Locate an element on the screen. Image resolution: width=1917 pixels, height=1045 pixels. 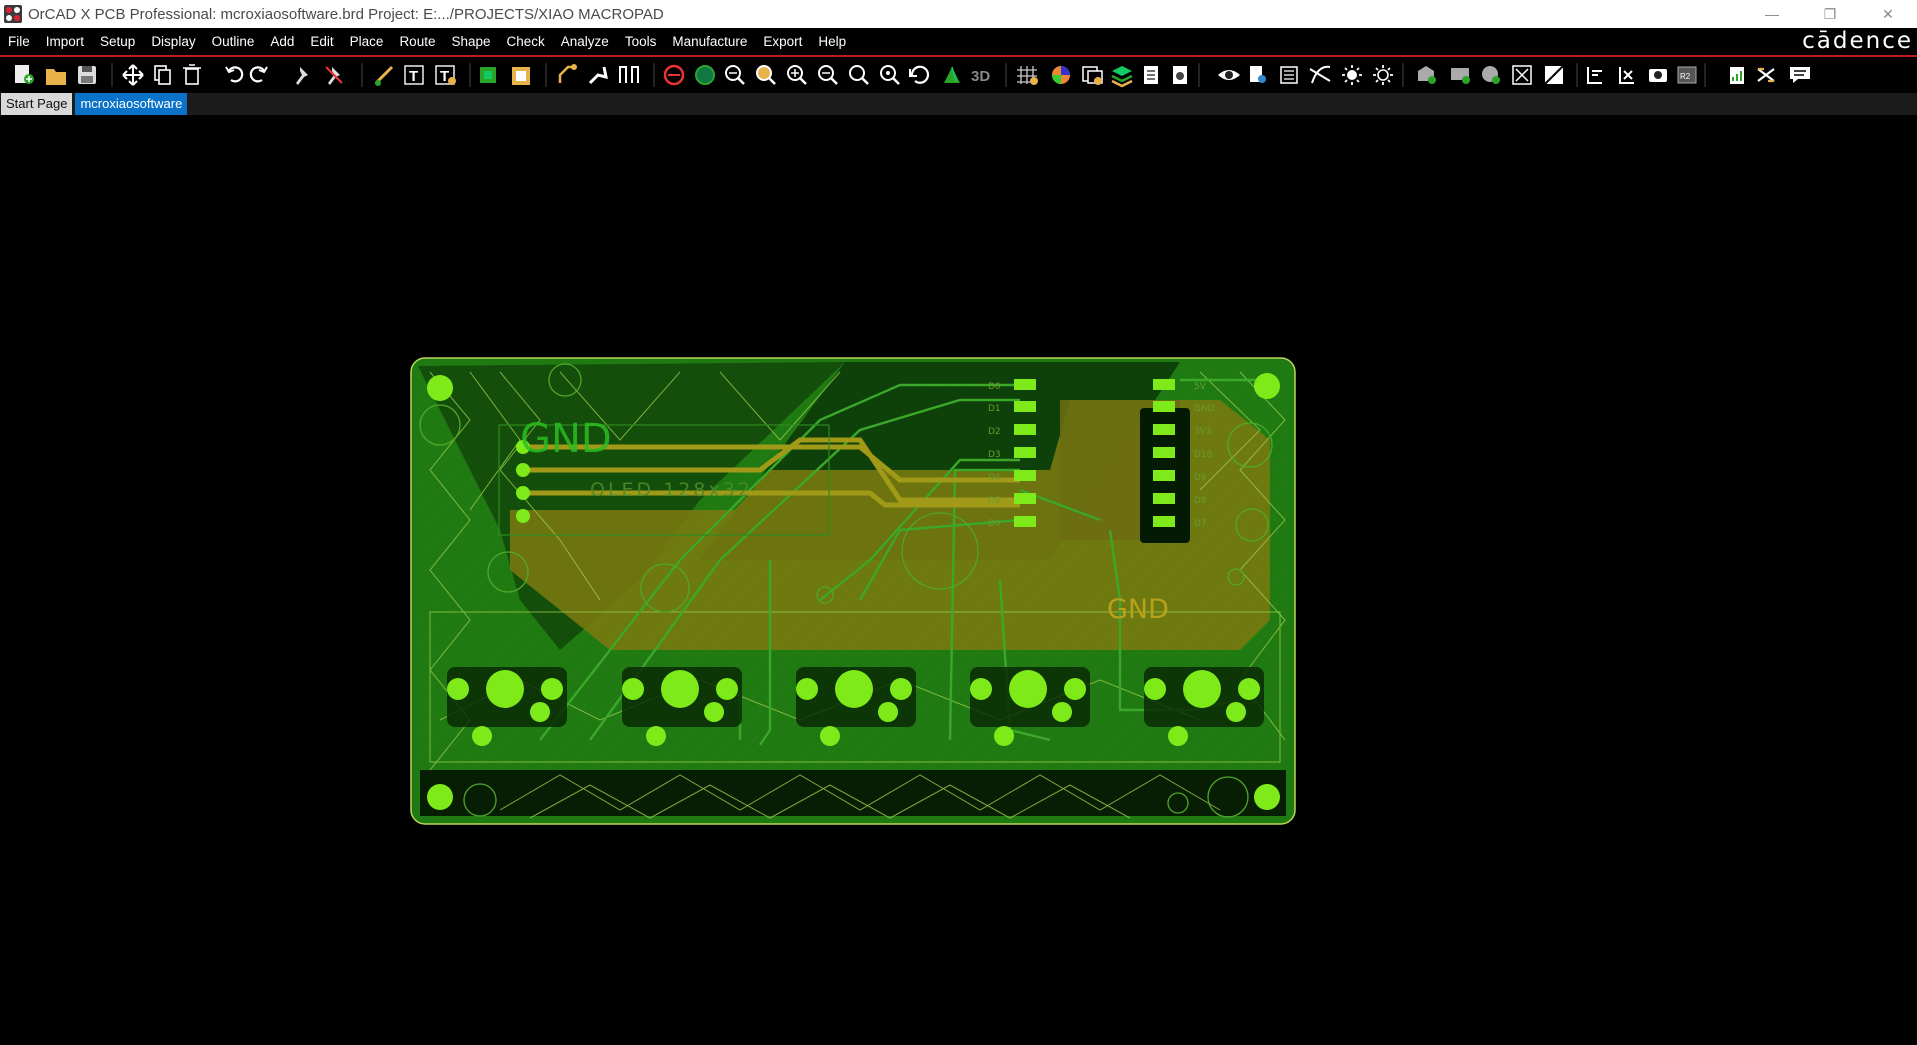
zoom-world-icon is located at coordinates (859, 75).